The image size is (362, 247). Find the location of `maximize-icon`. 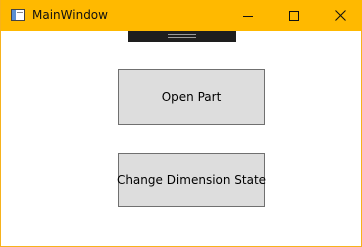

maximize-icon is located at coordinates (294, 15).